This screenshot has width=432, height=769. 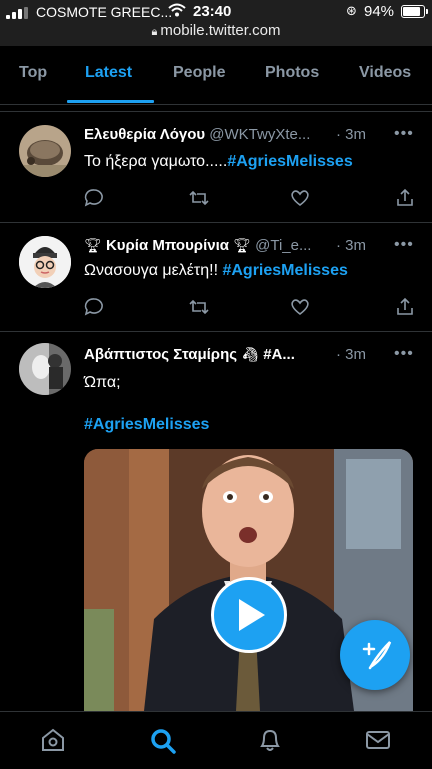 I want to click on tab-videos: Videos, so click(x=385, y=73).